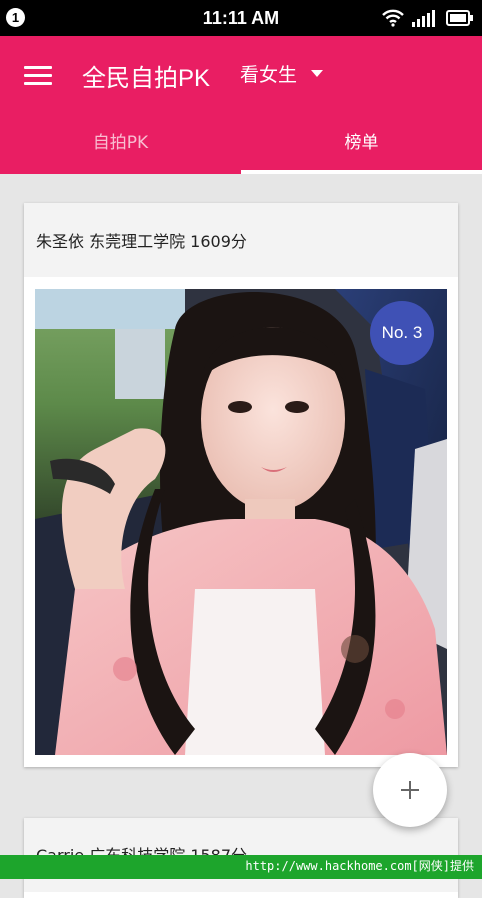  I want to click on gender-filter-dropdown: 看女生, so click(282, 73).